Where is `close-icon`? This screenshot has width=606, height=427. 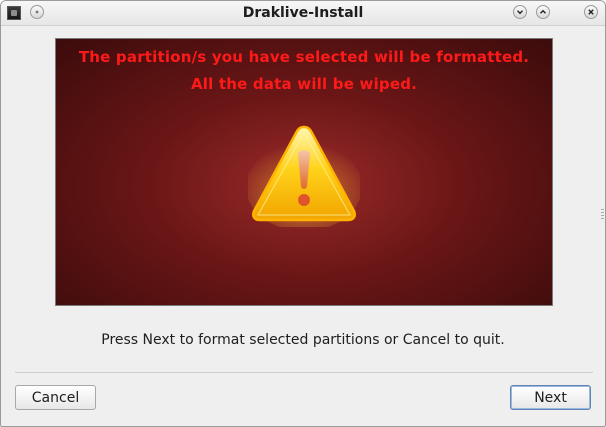 close-icon is located at coordinates (591, 12).